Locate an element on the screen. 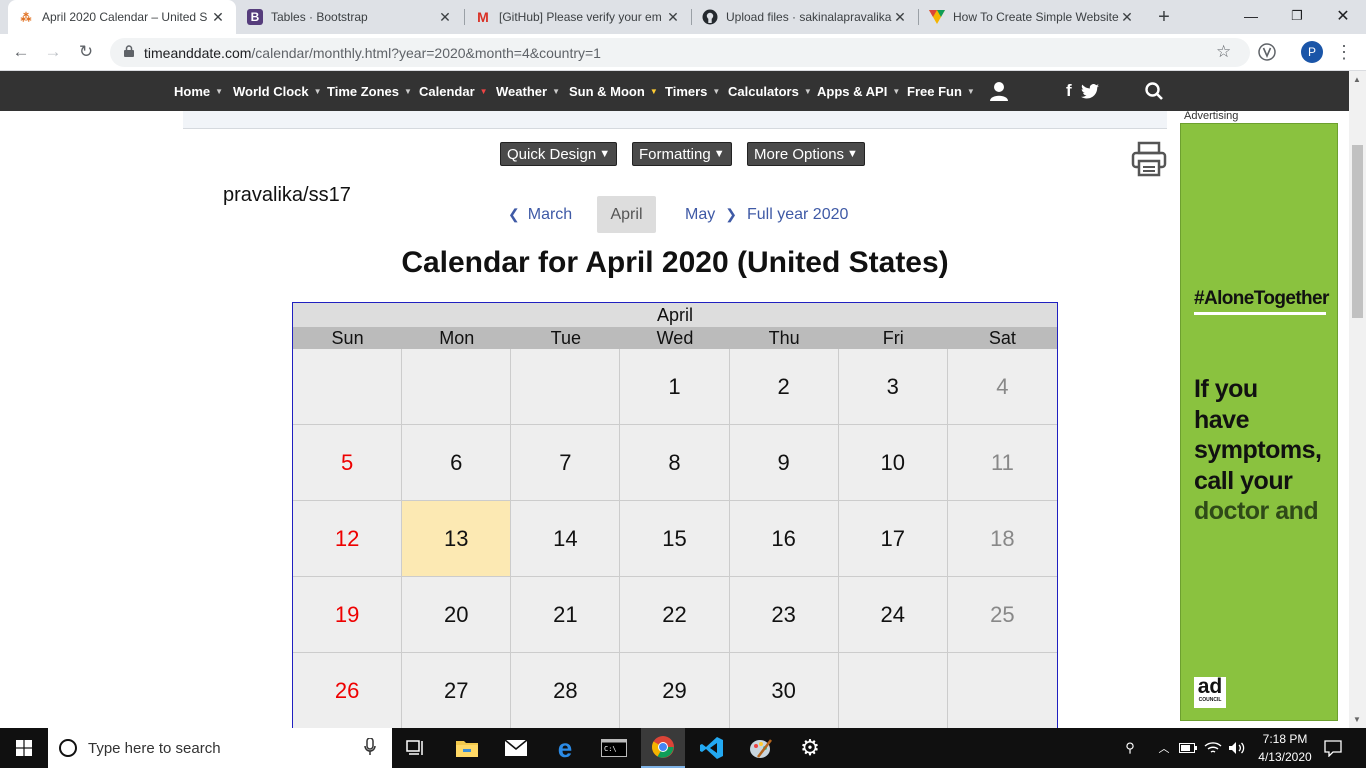 Image resolution: width=1366 pixels, height=768 pixels. close-window-icon: ✕ is located at coordinates (1343, 16).